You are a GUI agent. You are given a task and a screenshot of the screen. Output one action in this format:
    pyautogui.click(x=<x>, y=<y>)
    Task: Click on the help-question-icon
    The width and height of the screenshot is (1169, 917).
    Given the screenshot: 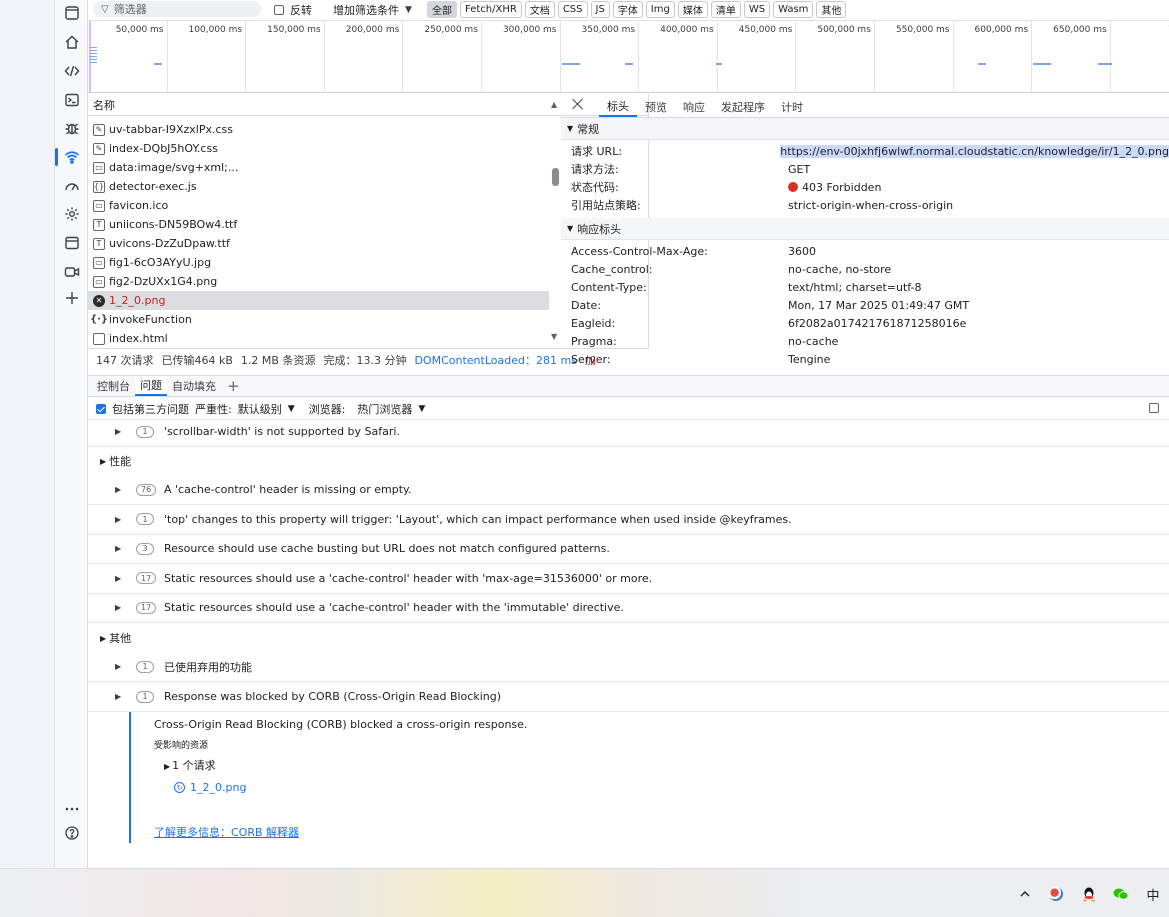 What is the action you would take?
    pyautogui.click(x=72, y=833)
    